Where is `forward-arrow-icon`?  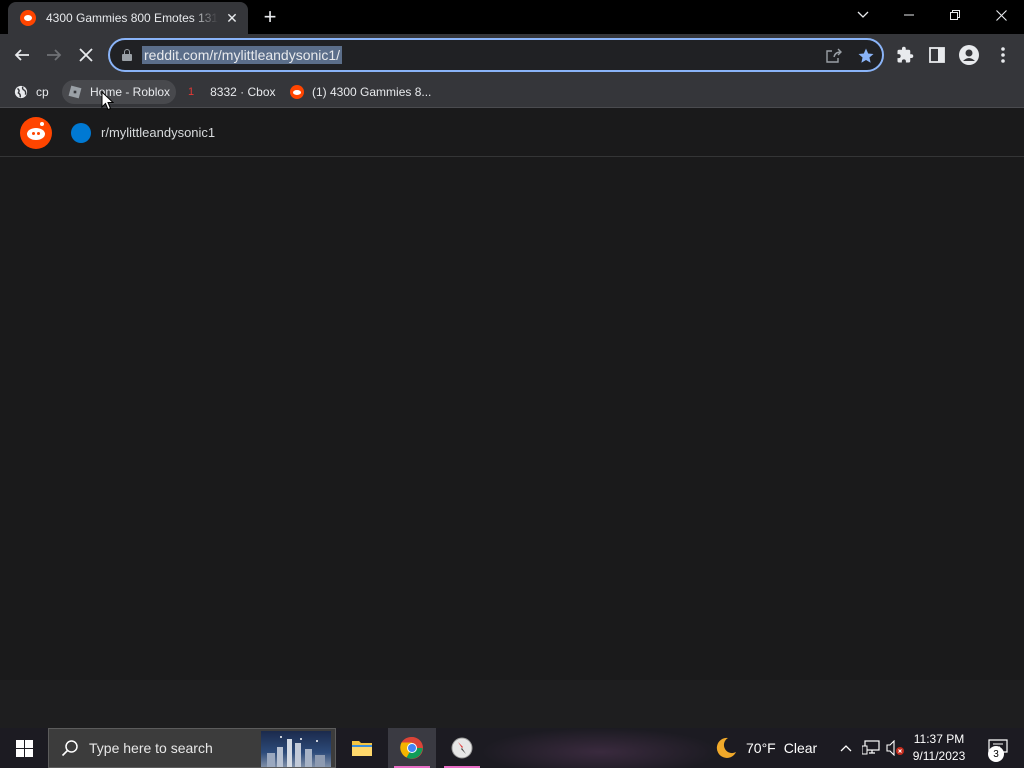 forward-arrow-icon is located at coordinates (54, 55).